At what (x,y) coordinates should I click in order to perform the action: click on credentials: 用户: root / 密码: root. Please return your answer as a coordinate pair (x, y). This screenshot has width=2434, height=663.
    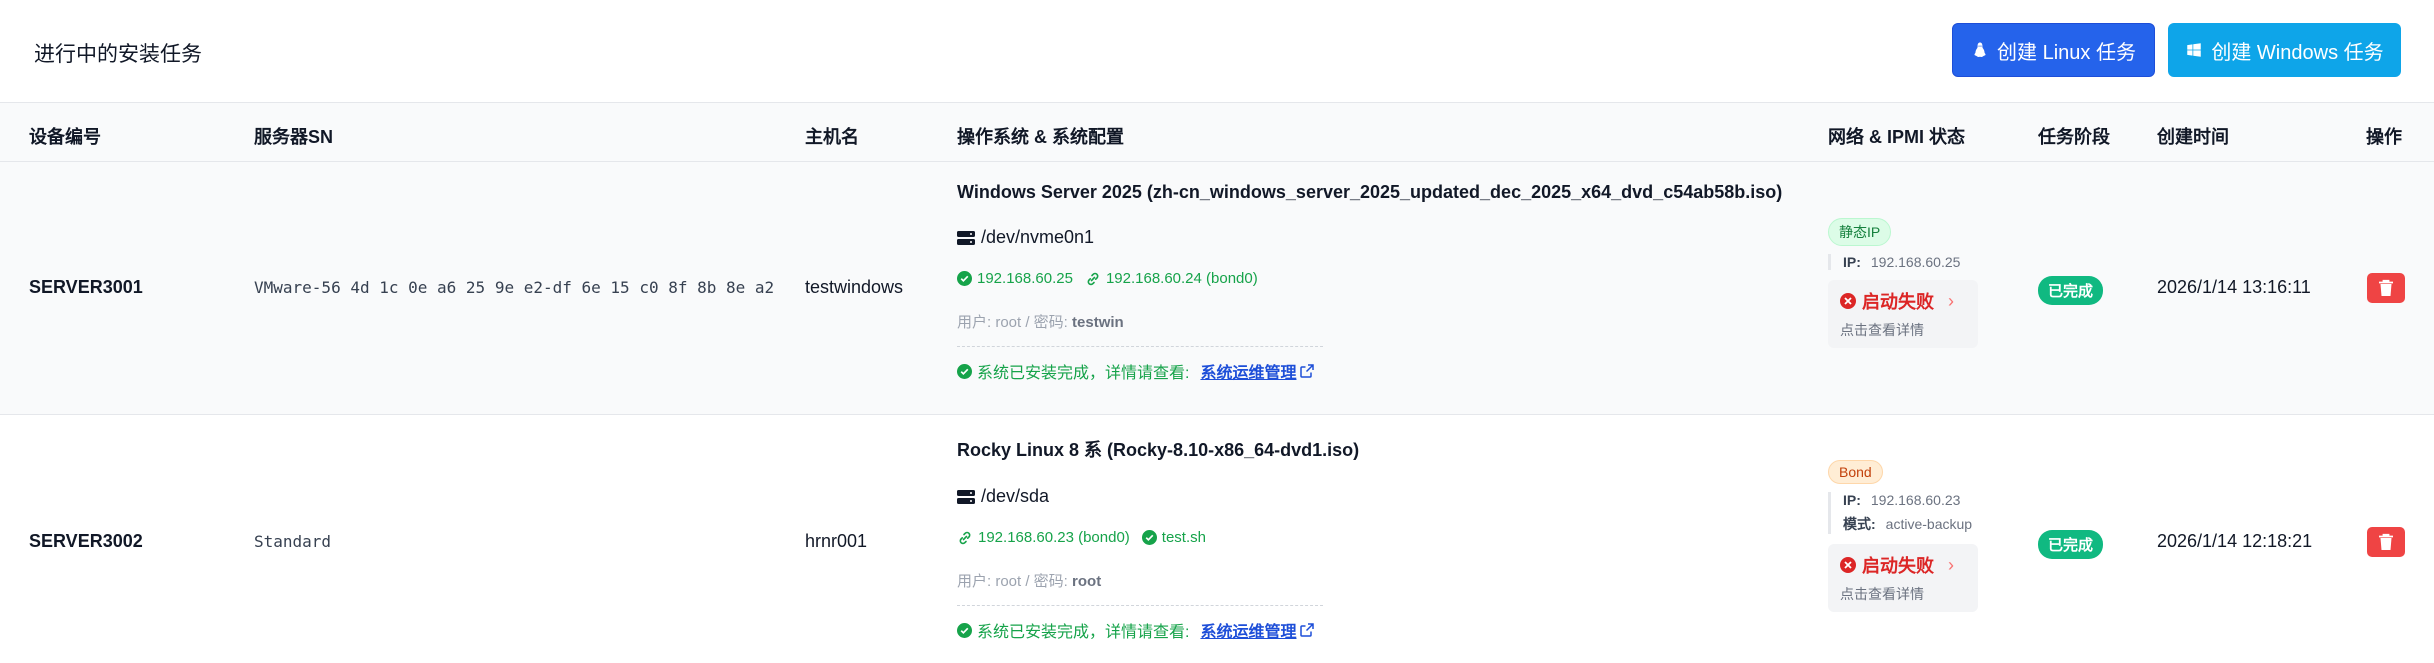
    Looking at the image, I should click on (1158, 580).